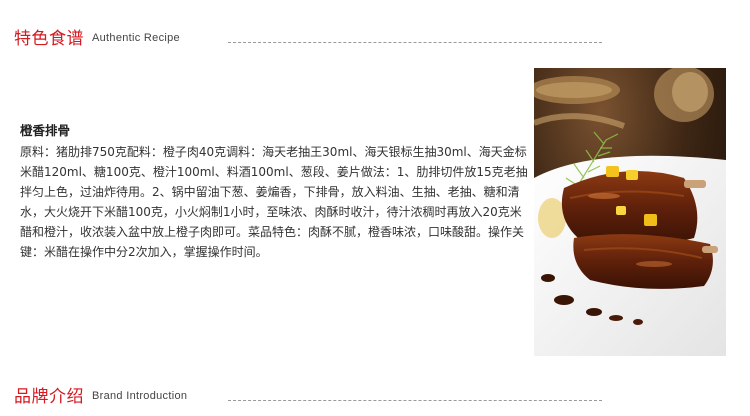  Describe the element at coordinates (375, 395) in the screenshot. I see `section-header-brand: 品牌介绍 Brand Introduction` at that location.